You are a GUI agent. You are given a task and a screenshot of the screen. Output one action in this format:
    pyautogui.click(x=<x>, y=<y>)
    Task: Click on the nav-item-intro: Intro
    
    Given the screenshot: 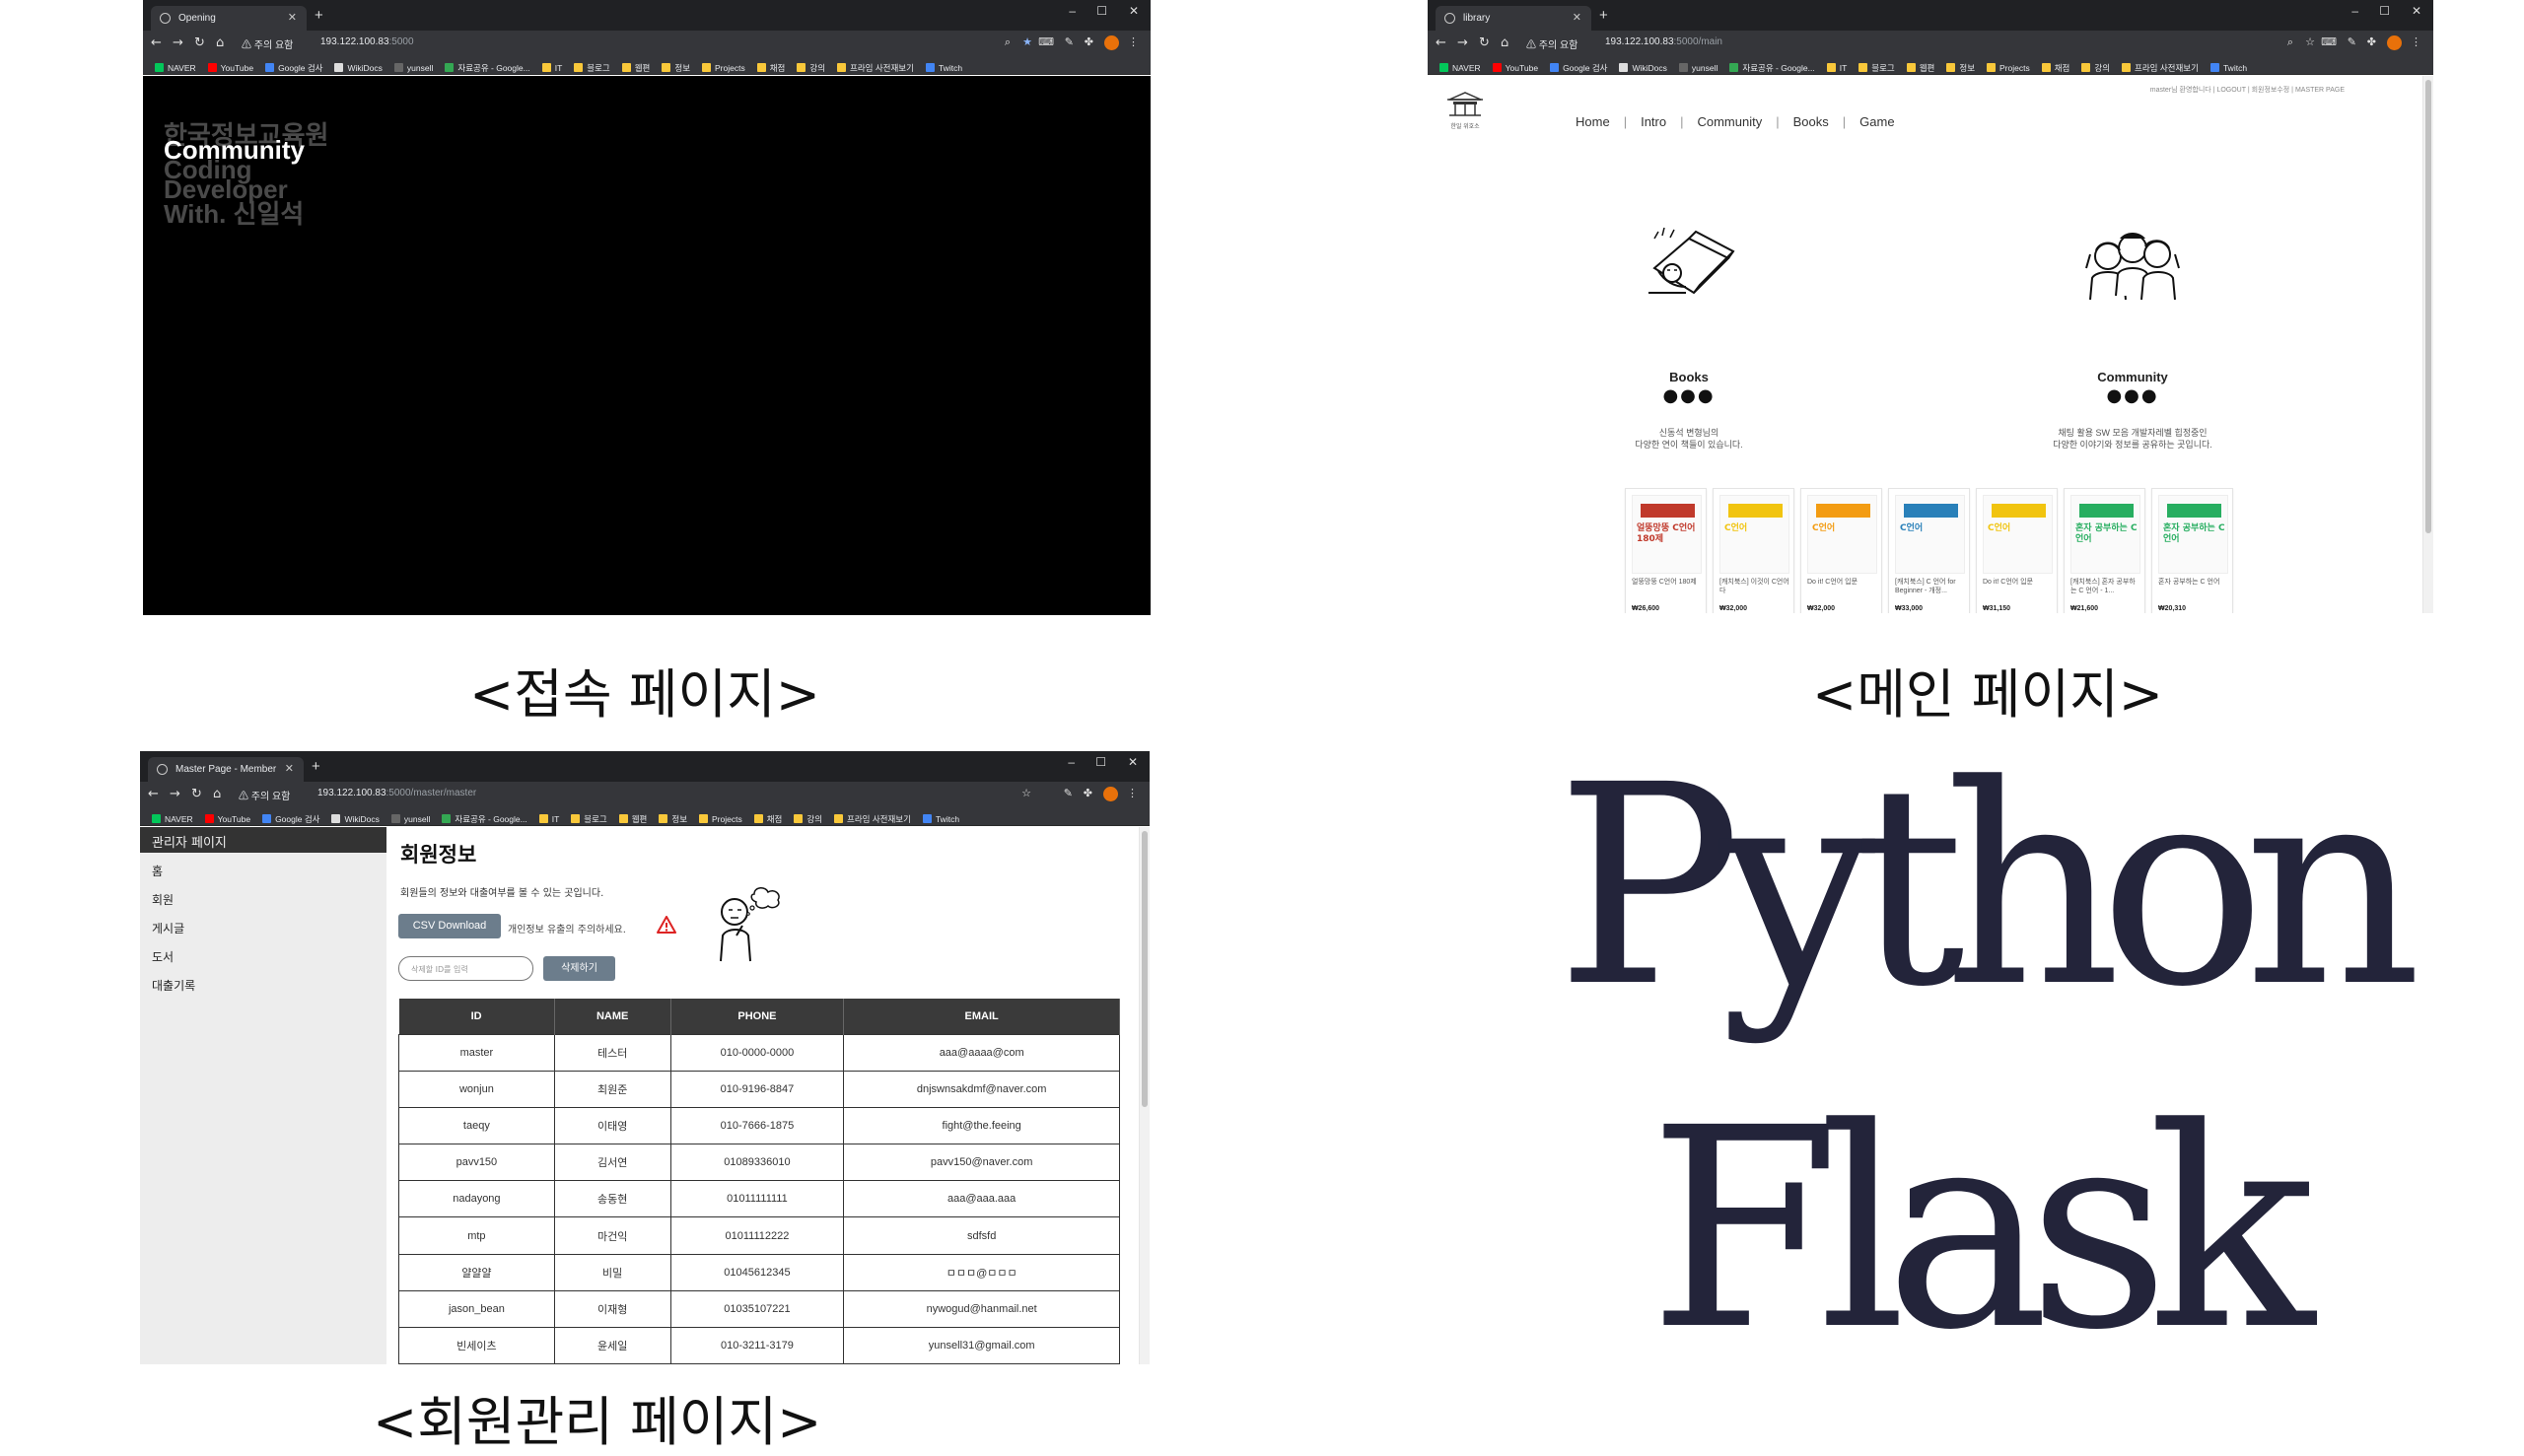 What is the action you would take?
    pyautogui.click(x=1654, y=121)
    